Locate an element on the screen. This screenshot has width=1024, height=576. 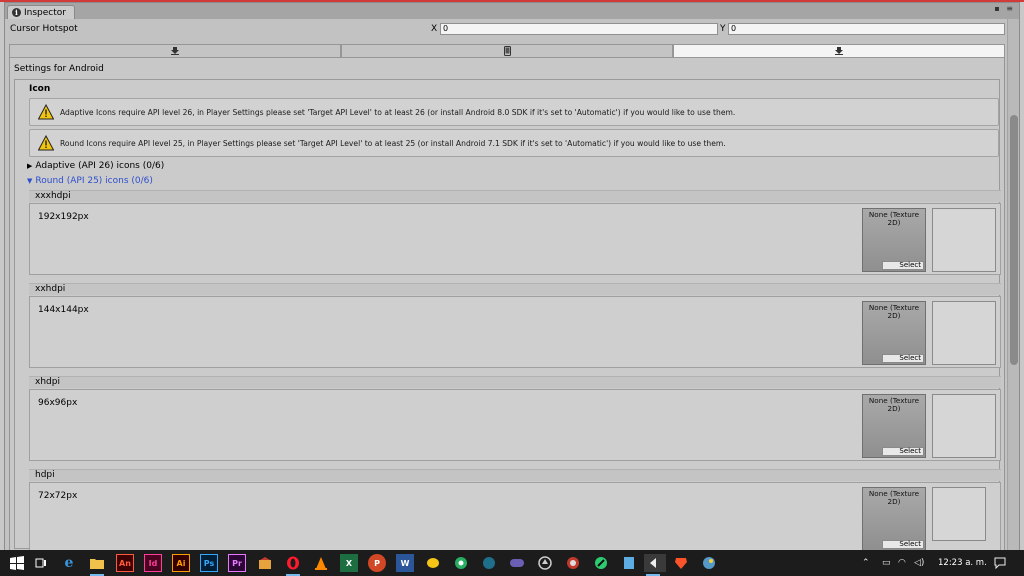
section-title: Icon is located at coordinates (40, 89).